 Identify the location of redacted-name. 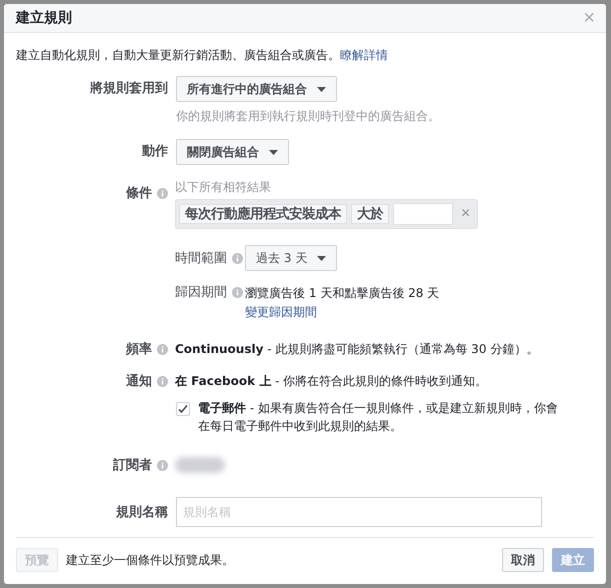
(200, 465).